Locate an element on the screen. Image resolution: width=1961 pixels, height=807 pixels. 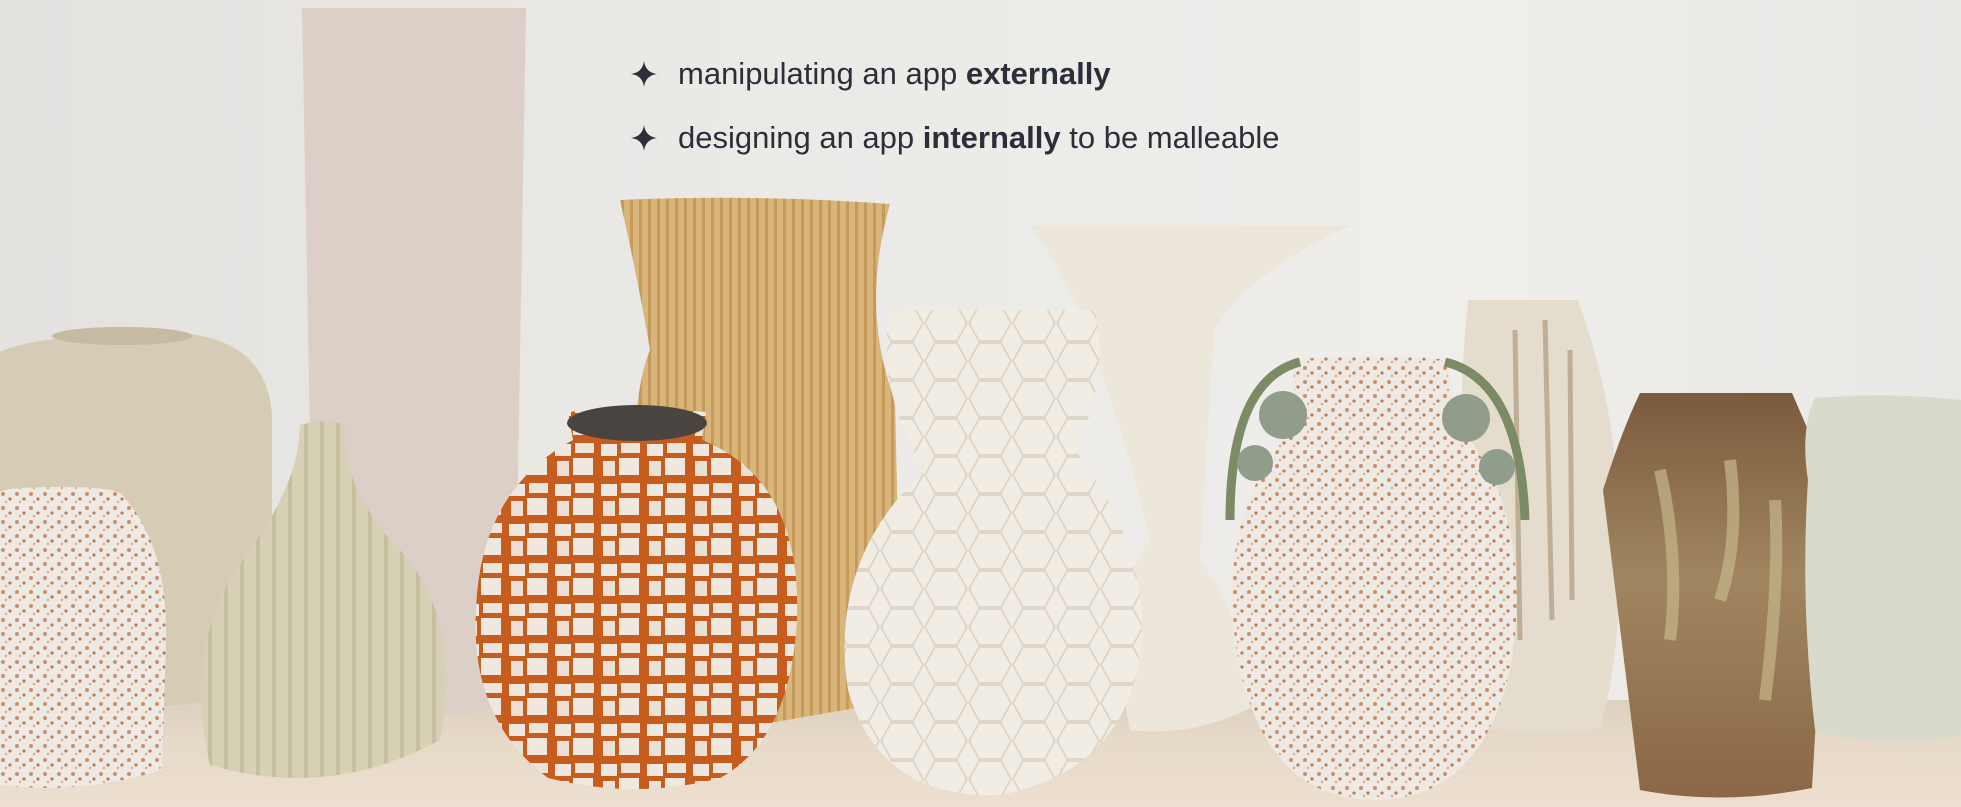
bullet-text-trailing: to be malleable is located at coordinates (1174, 137).